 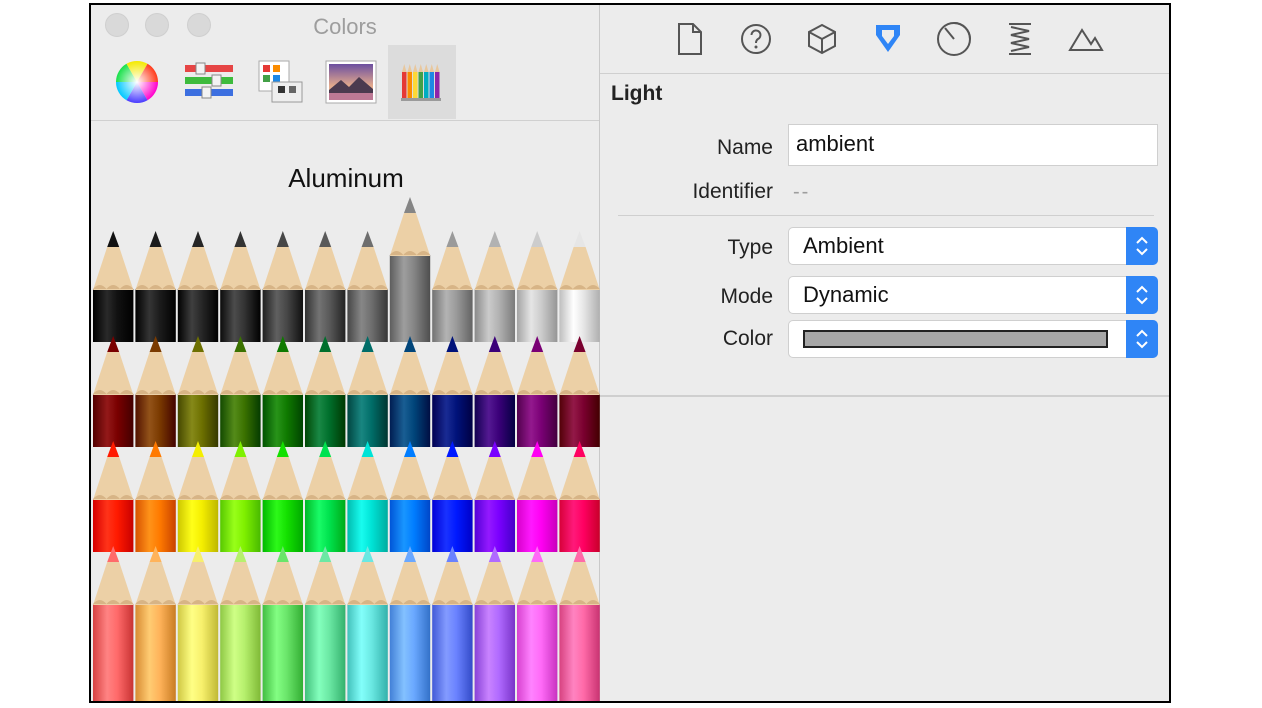 I want to click on inspector-tab-bar, so click(x=884, y=39).